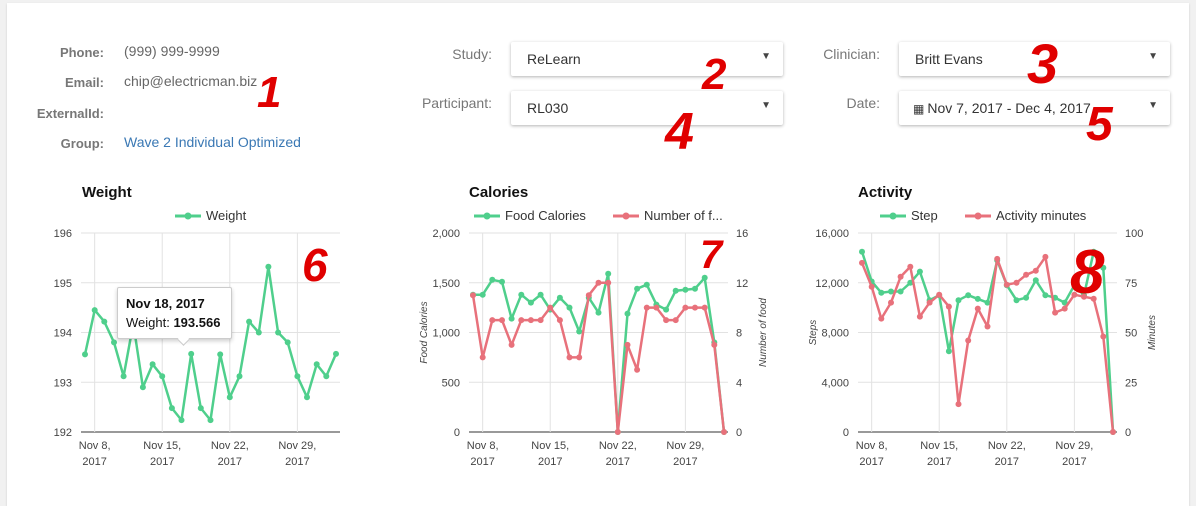 This screenshot has width=1196, height=506. What do you see at coordinates (835, 334) in the screenshot?
I see `y-tick-label: 8,000` at bounding box center [835, 334].